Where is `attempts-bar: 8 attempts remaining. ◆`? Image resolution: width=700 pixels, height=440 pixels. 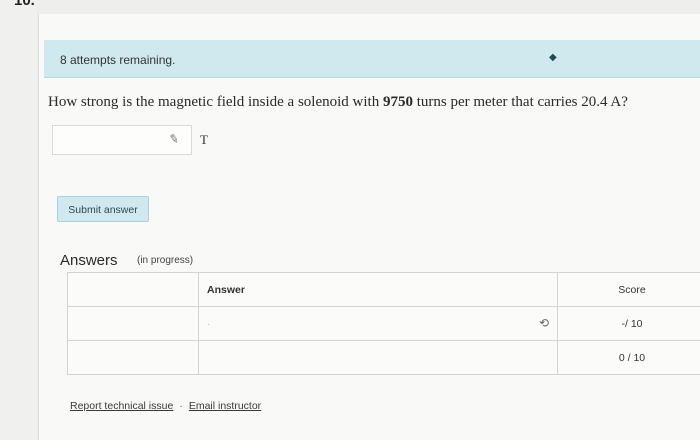 attempts-bar: 8 attempts remaining. ◆ is located at coordinates (372, 59).